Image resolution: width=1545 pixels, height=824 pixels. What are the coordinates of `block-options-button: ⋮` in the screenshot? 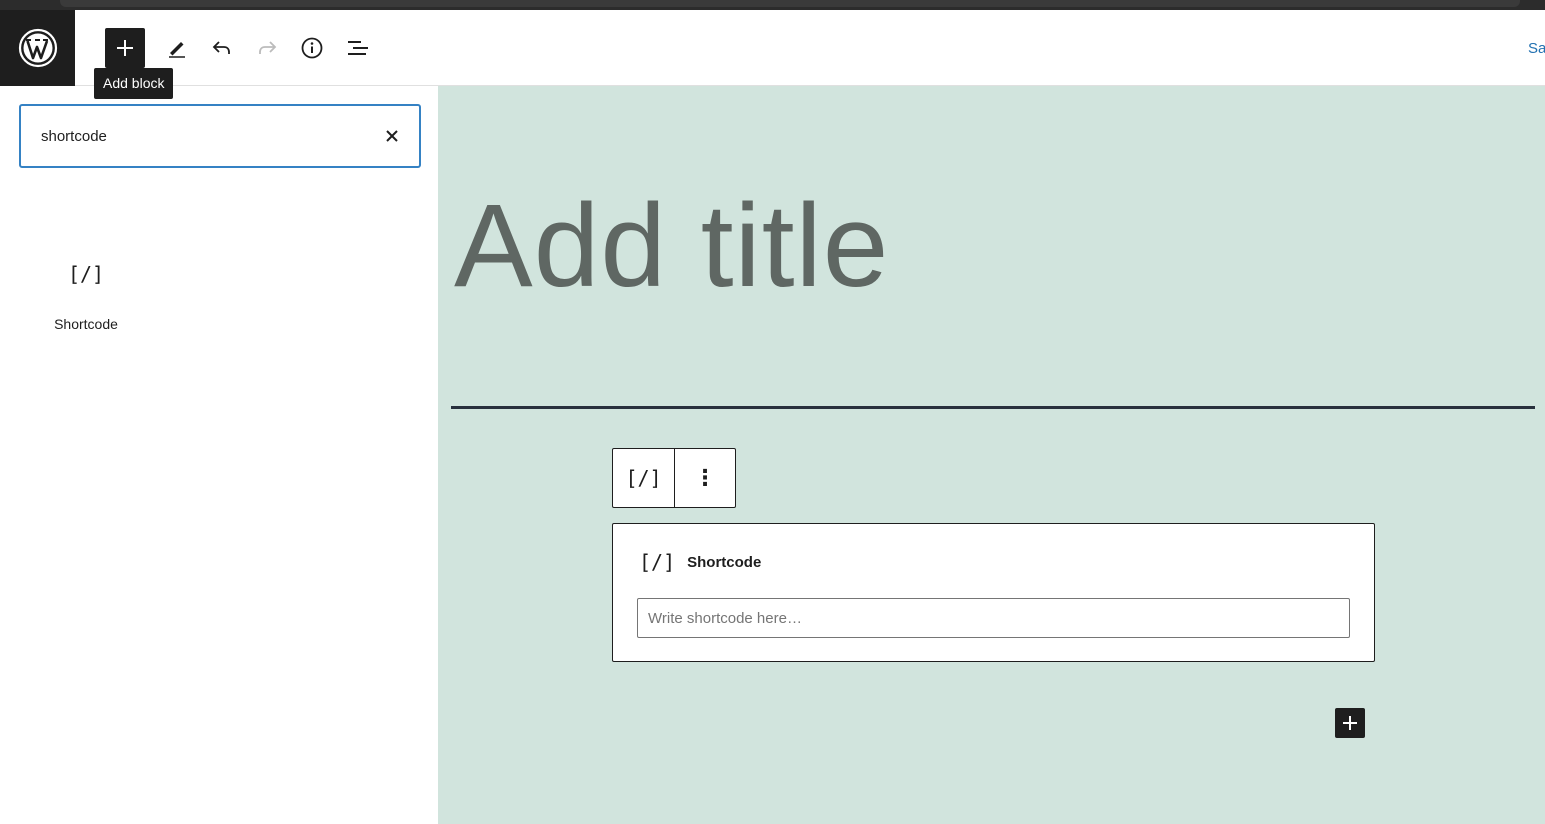 It's located at (705, 478).